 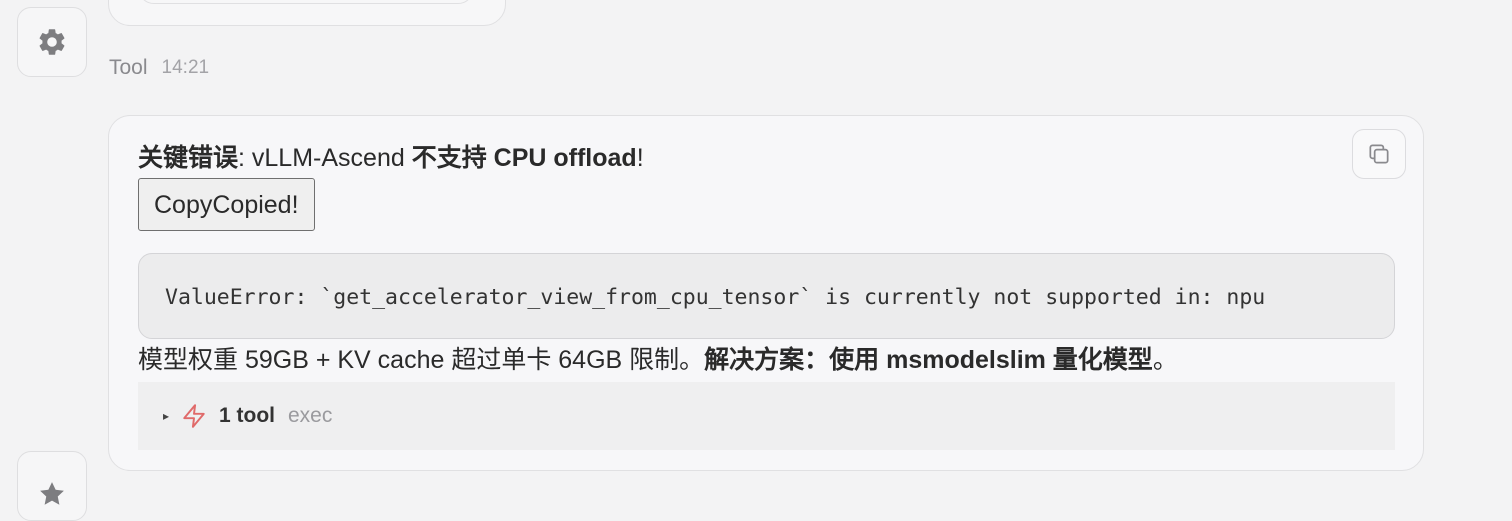 I want to click on star-icon, so click(x=52, y=493).